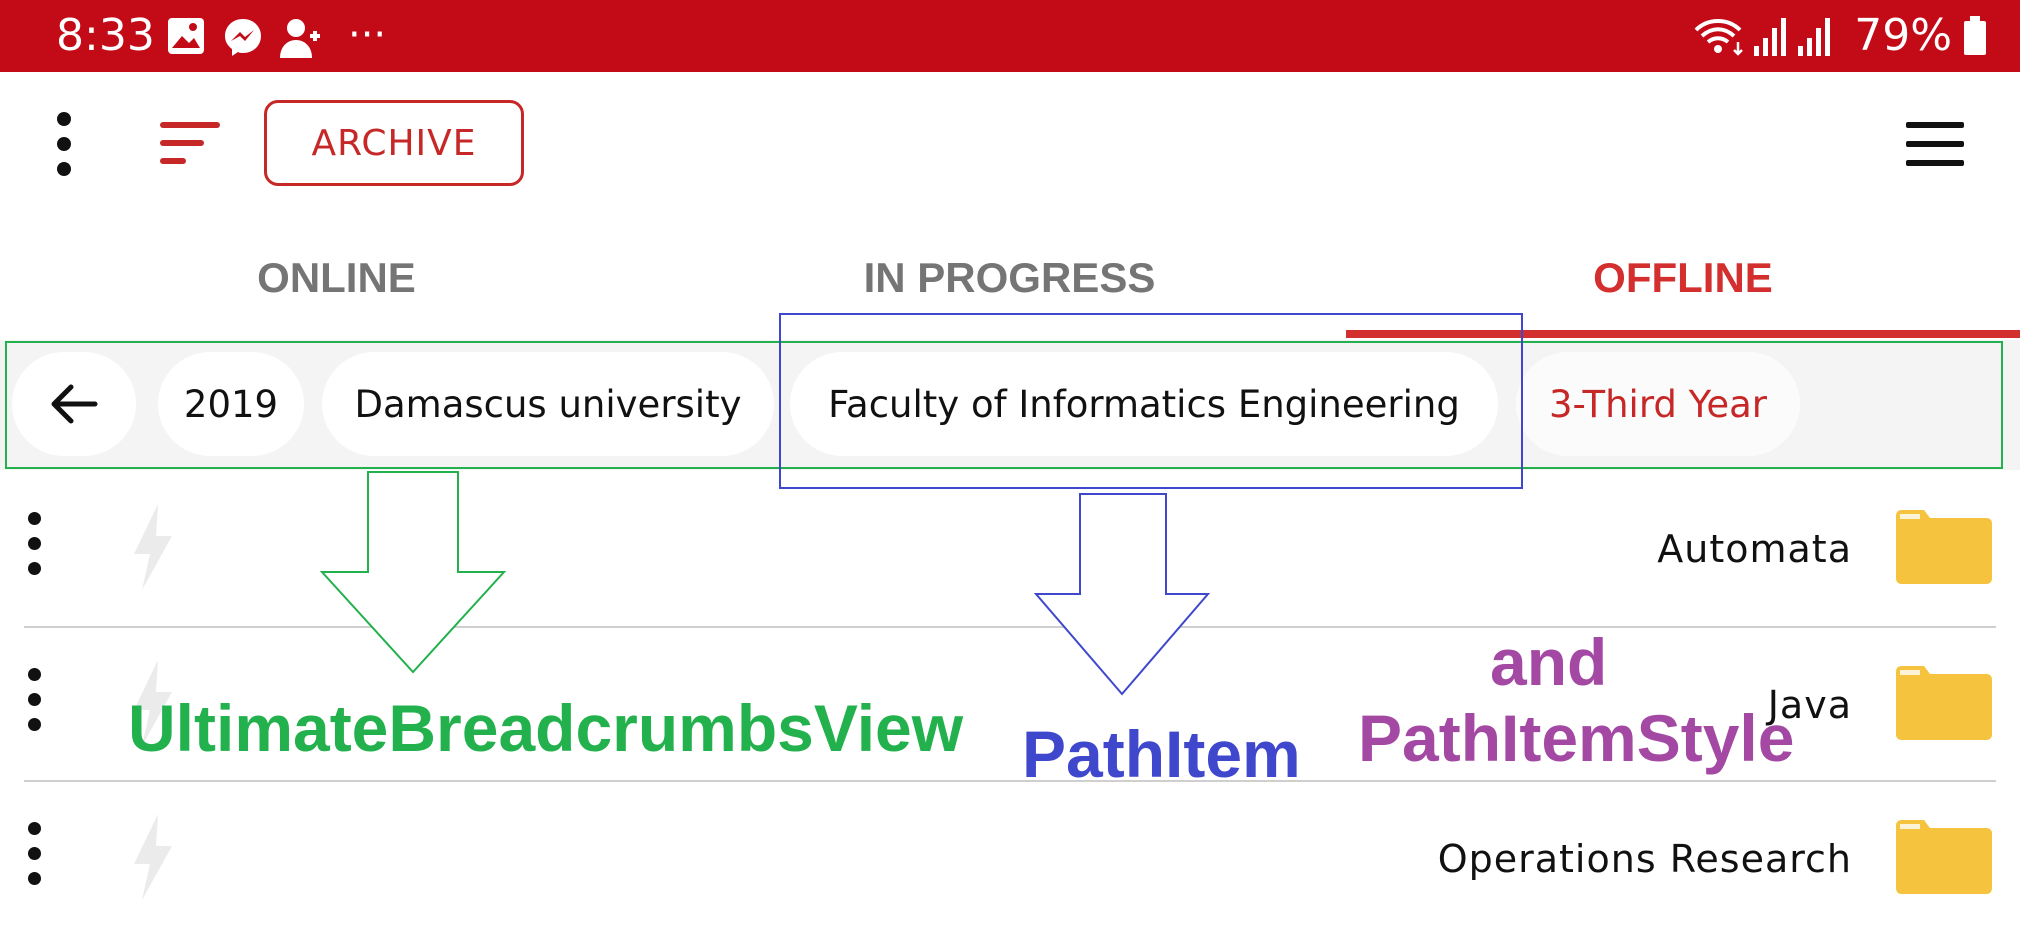 This screenshot has height=936, width=2020. What do you see at coordinates (1935, 144) in the screenshot?
I see `hamburger-icon` at bounding box center [1935, 144].